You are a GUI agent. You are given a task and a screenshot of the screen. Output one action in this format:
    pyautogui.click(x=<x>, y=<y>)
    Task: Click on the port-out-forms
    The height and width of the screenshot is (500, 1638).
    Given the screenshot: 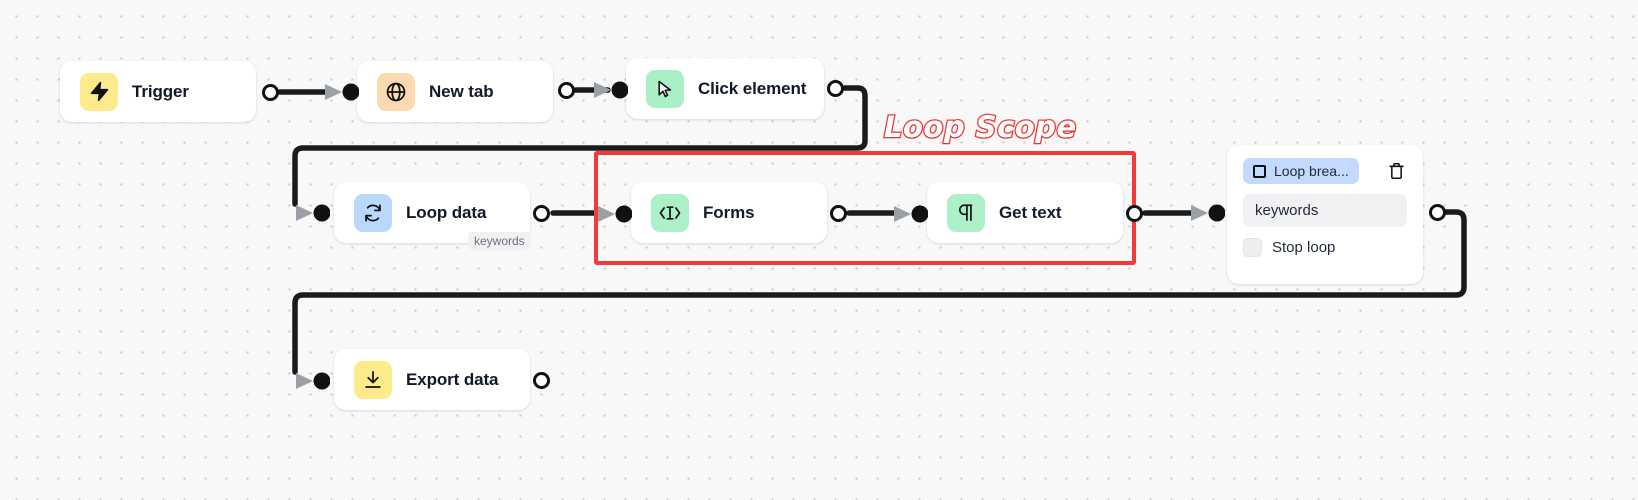 What is the action you would take?
    pyautogui.click(x=838, y=213)
    